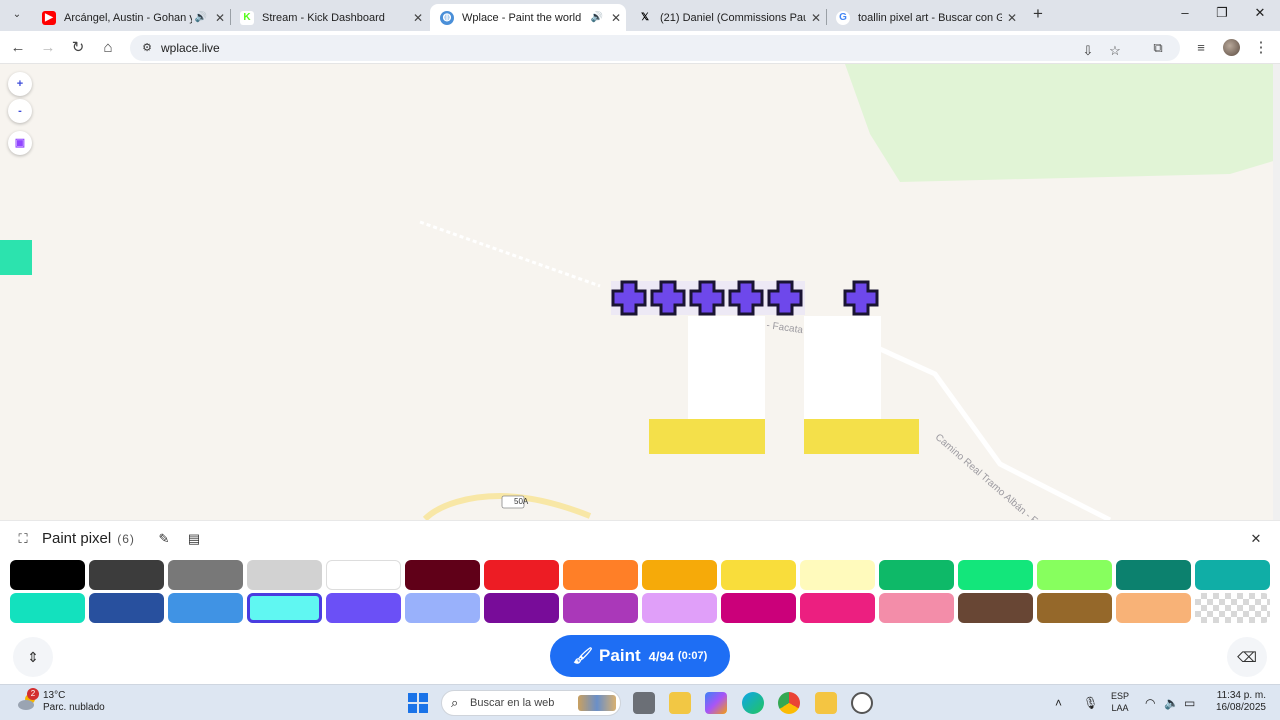 The image size is (1280, 720). I want to click on eyedropper-icon: ✎, so click(164, 539).